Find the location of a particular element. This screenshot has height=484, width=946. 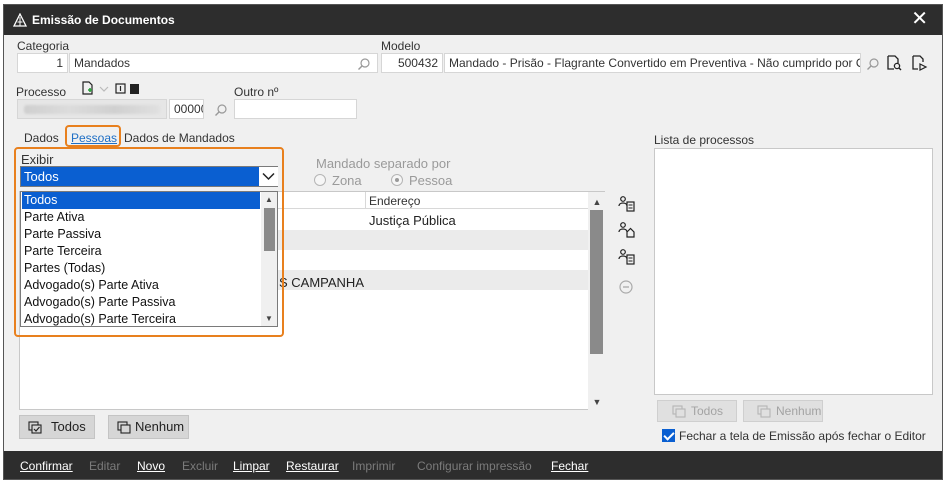

scroll-down-icon: ▼ is located at coordinates (597, 402).